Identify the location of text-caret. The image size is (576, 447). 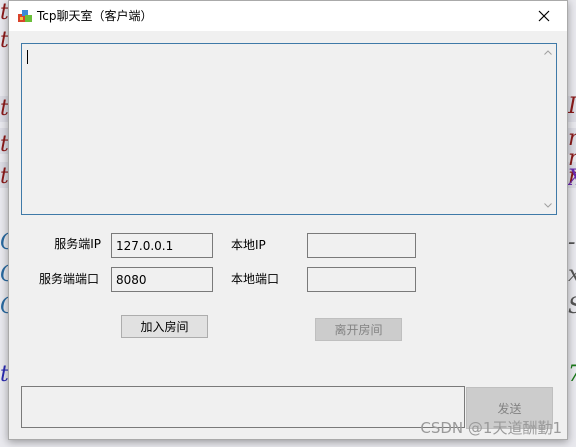
(27, 57).